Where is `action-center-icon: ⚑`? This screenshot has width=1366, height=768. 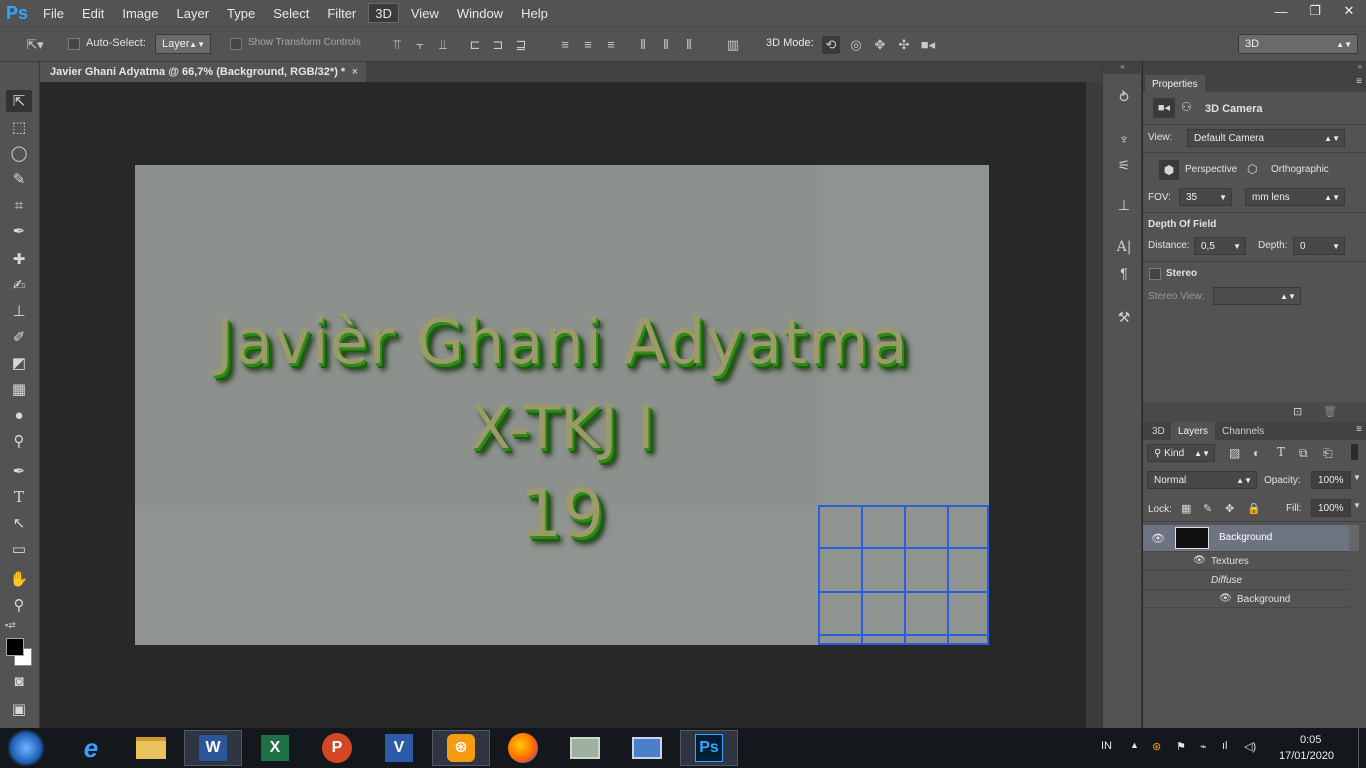
action-center-icon: ⚑ is located at coordinates (1181, 746).